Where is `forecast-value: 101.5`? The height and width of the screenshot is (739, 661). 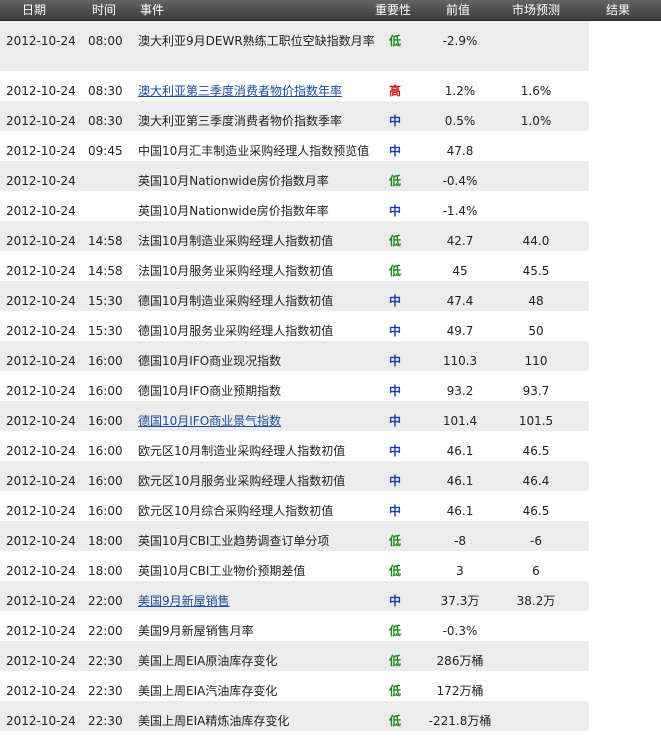 forecast-value: 101.5 is located at coordinates (536, 421).